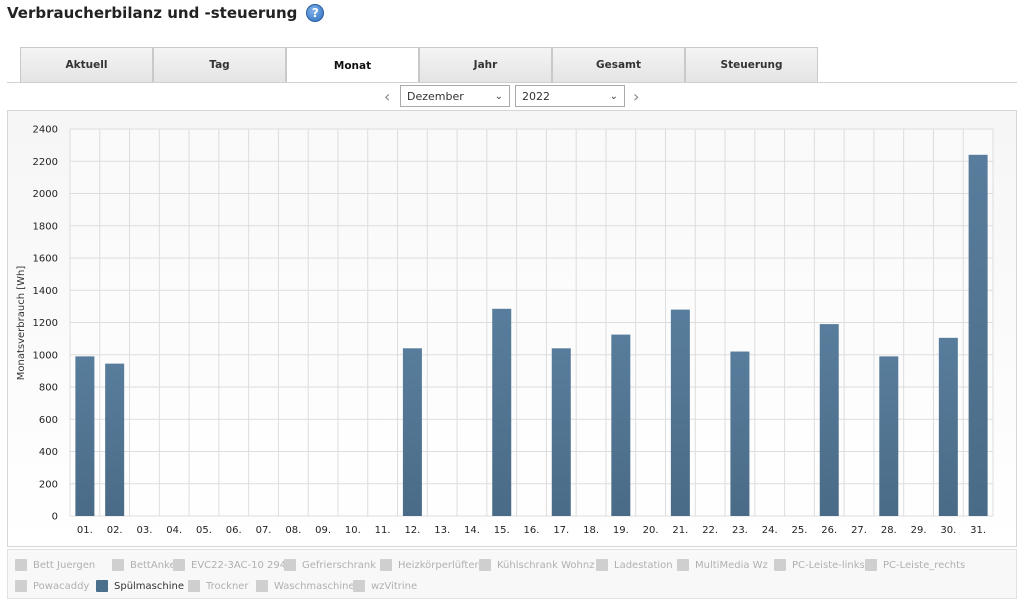 This screenshot has height=605, width=1024. I want to click on y-tick-label: 400, so click(48, 452).